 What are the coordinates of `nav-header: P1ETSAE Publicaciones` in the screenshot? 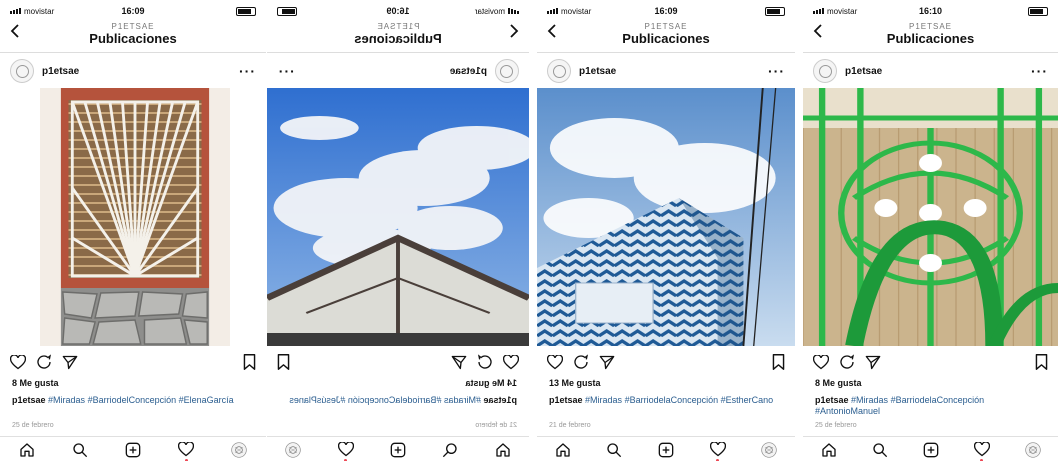 It's located at (133, 34).